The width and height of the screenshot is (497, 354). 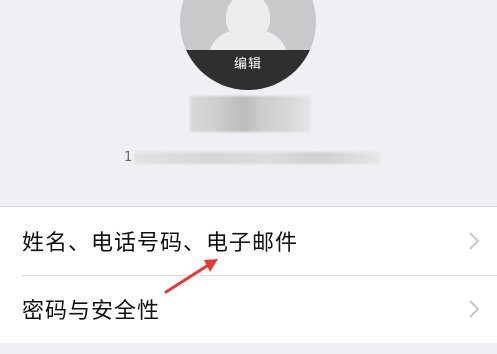 I want to click on avatar-edit-button: 编辑, so click(x=248, y=70).